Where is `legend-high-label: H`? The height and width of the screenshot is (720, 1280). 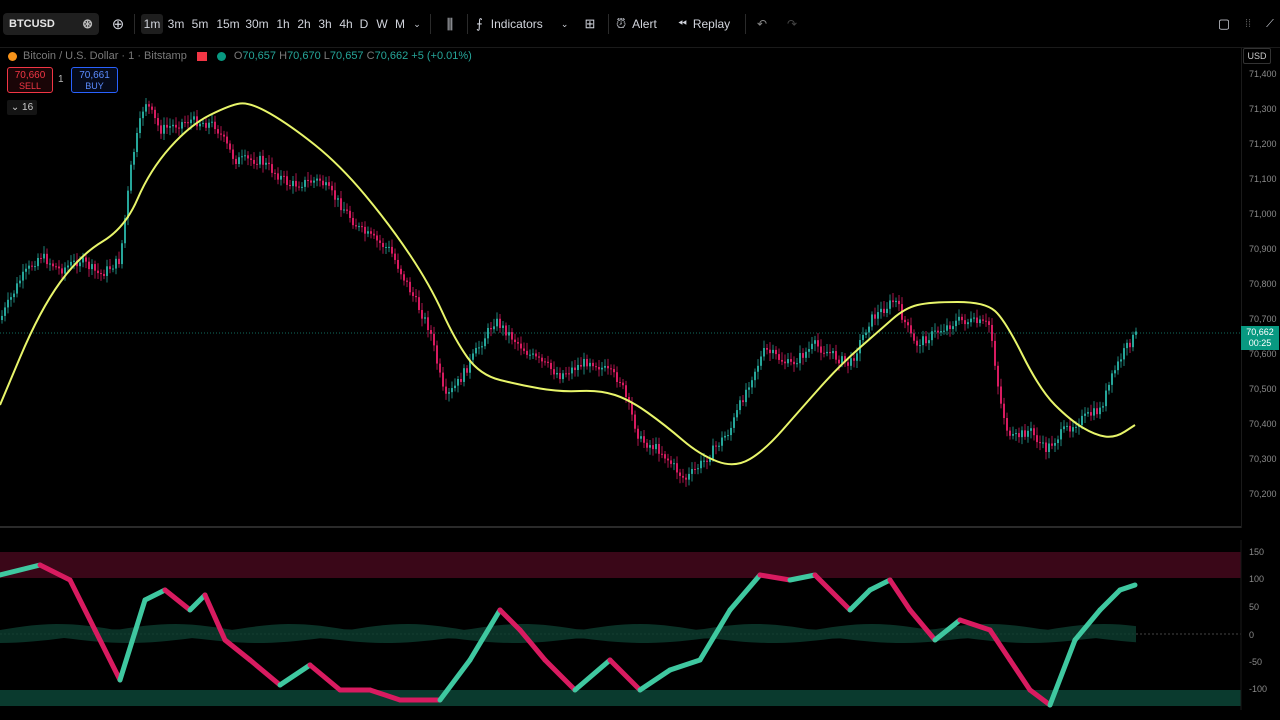 legend-high-label: H is located at coordinates (283, 56).